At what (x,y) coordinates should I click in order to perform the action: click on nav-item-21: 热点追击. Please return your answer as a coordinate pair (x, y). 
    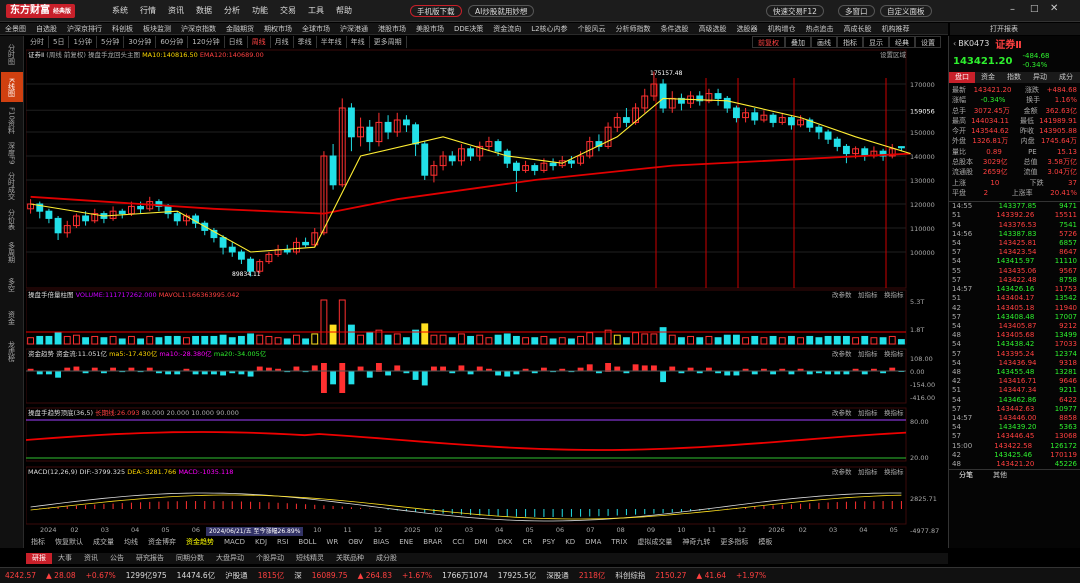
    Looking at the image, I should click on (820, 28).